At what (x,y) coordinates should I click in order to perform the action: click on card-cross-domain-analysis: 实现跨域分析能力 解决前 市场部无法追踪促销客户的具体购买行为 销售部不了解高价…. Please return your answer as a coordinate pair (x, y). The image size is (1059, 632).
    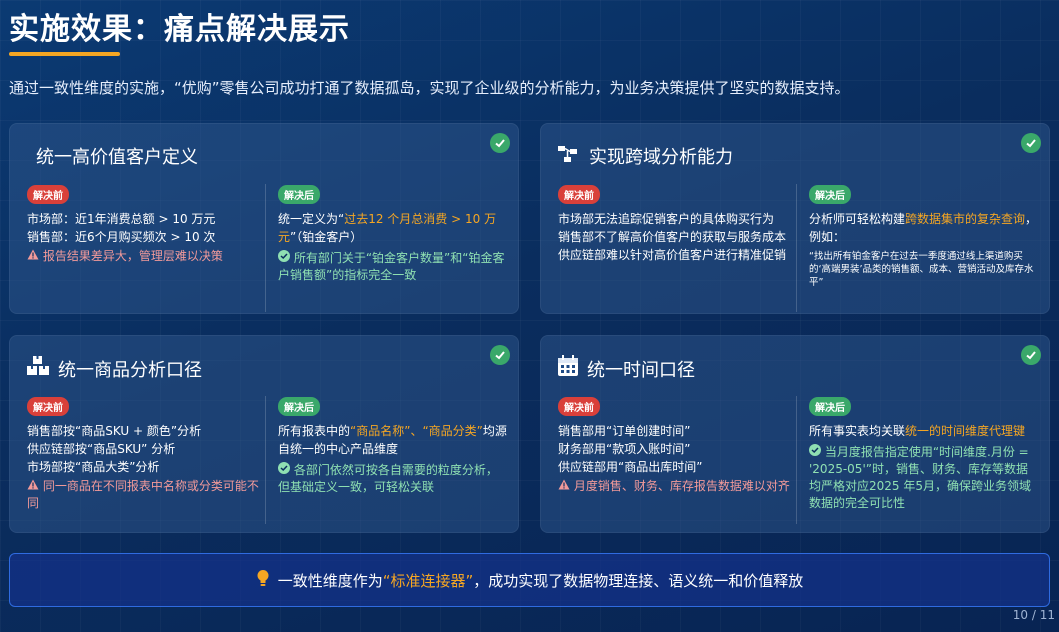
    Looking at the image, I should click on (795, 218).